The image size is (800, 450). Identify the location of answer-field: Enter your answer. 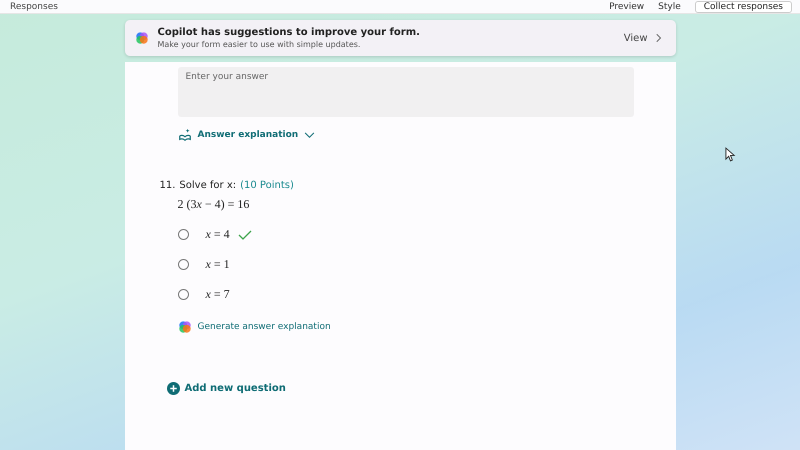
(406, 92).